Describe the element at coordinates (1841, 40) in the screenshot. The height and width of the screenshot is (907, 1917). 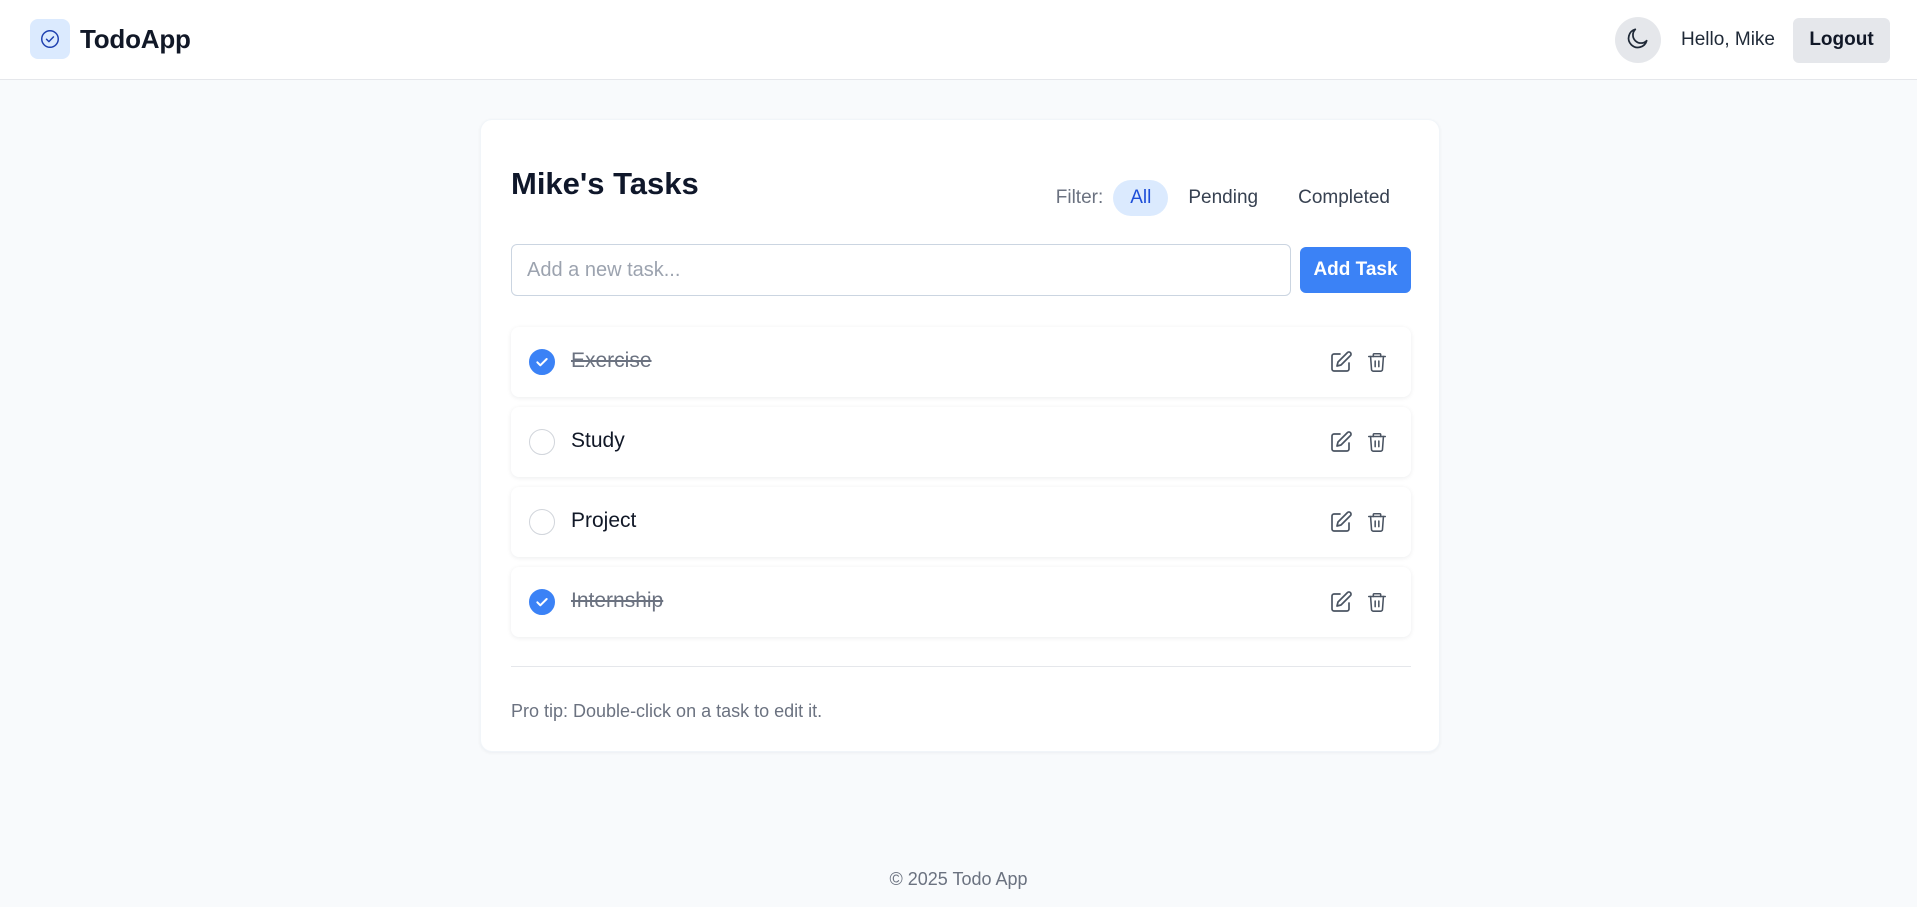
I see `logout-button: Logout` at that location.